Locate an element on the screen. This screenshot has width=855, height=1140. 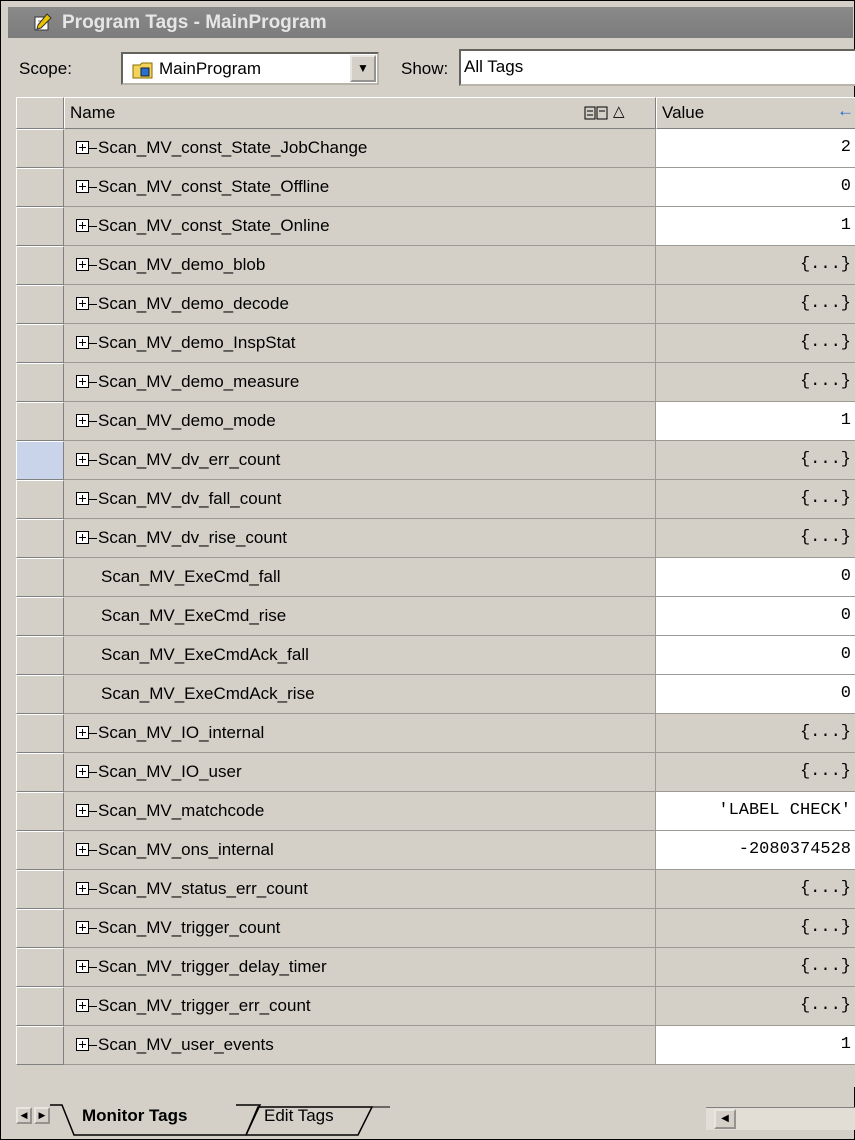
tag-name-cell: Scan_MV_demo_decode is located at coordinates (360, 304).